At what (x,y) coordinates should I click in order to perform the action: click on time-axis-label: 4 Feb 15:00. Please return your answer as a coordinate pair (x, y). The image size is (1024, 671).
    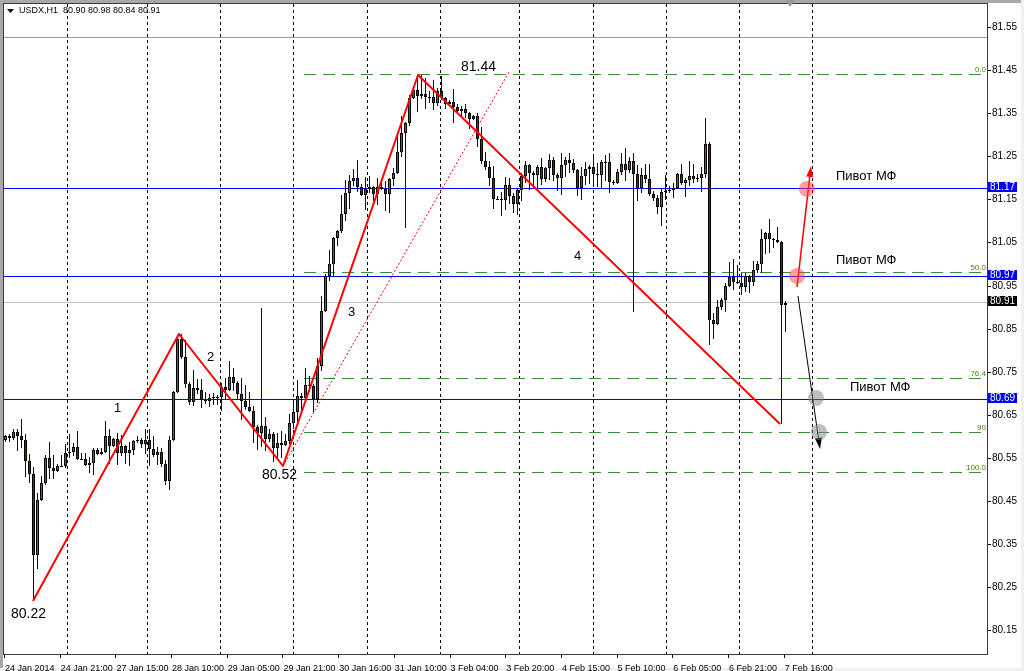
    Looking at the image, I should click on (585, 667).